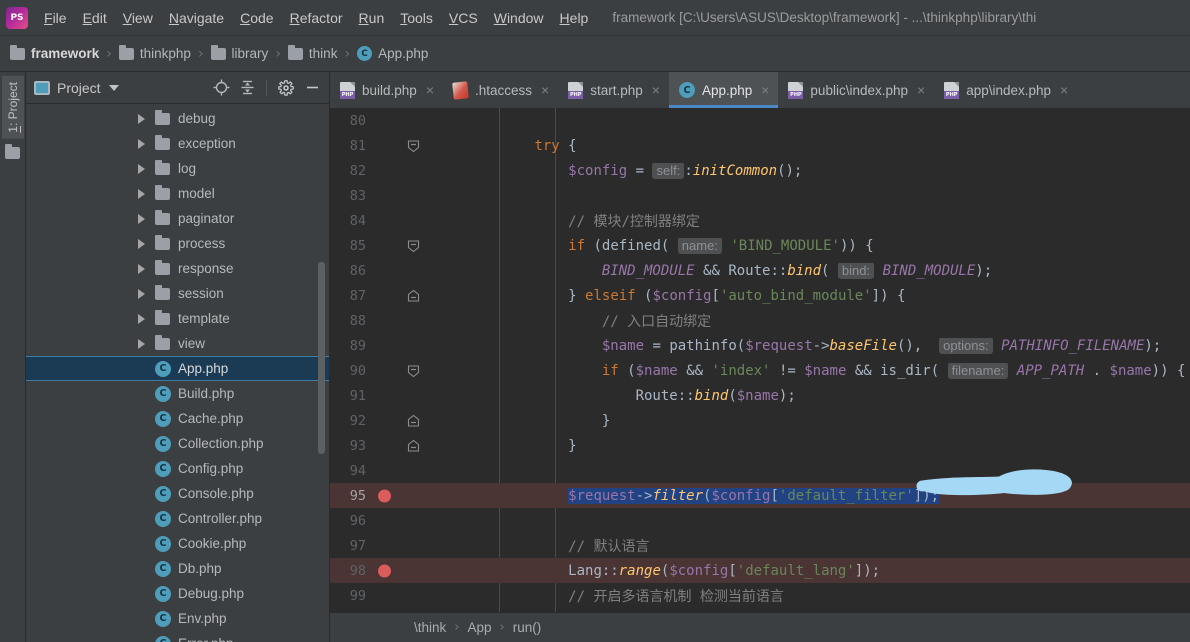  Describe the element at coordinates (177, 418) in the screenshot. I see `tree-item-cache-php: Cache.php` at that location.